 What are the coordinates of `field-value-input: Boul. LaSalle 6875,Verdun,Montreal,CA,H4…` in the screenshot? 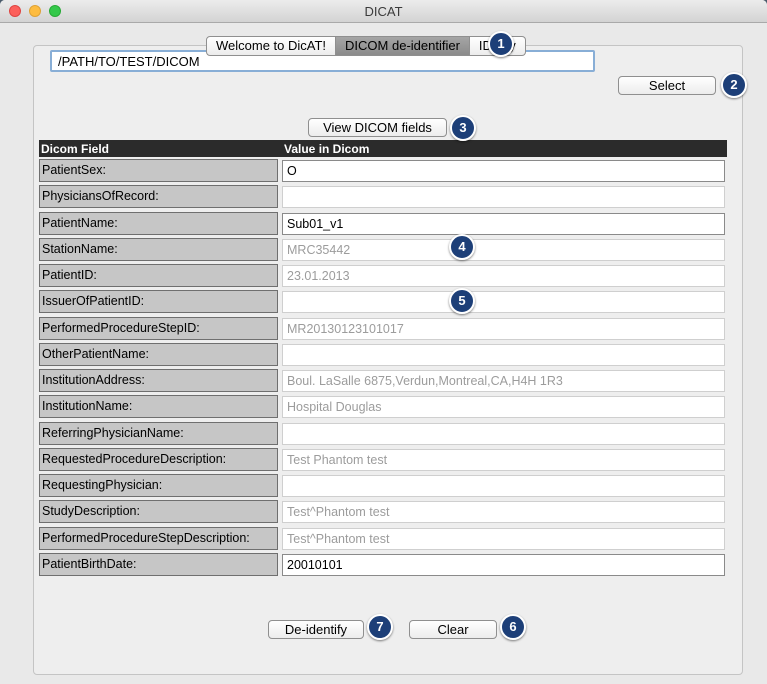 It's located at (503, 381).